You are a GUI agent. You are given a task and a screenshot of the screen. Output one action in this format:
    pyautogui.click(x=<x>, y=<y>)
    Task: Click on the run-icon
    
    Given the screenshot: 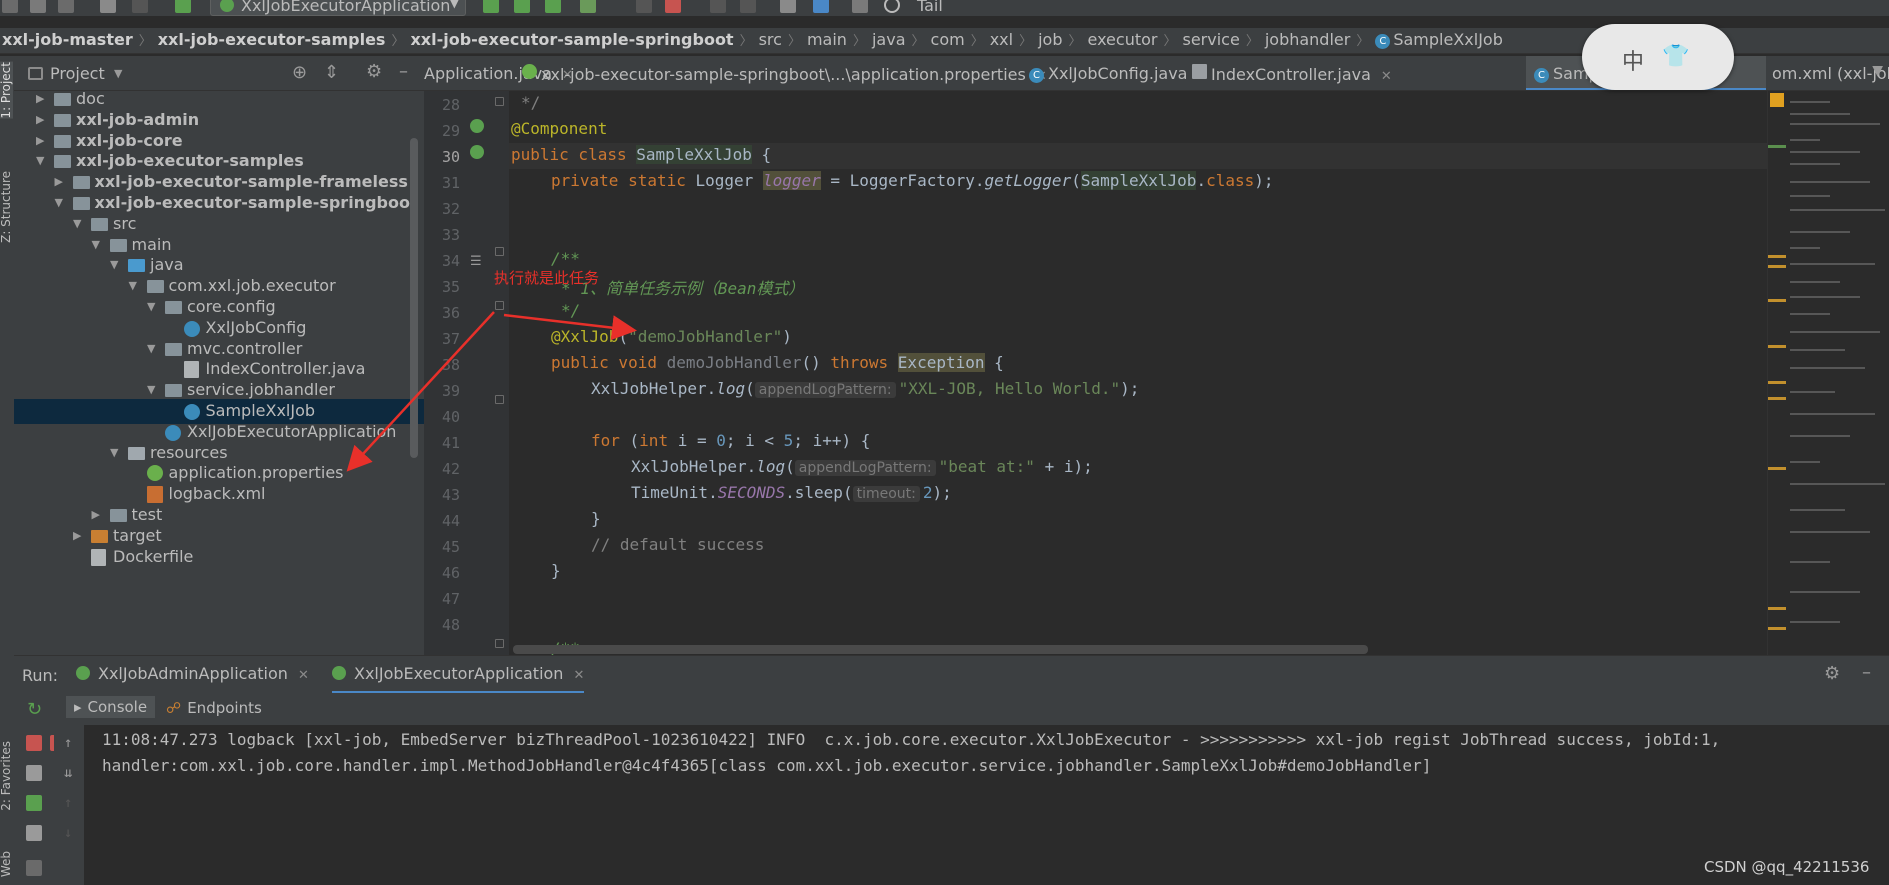 What is the action you would take?
    pyautogui.click(x=644, y=6)
    